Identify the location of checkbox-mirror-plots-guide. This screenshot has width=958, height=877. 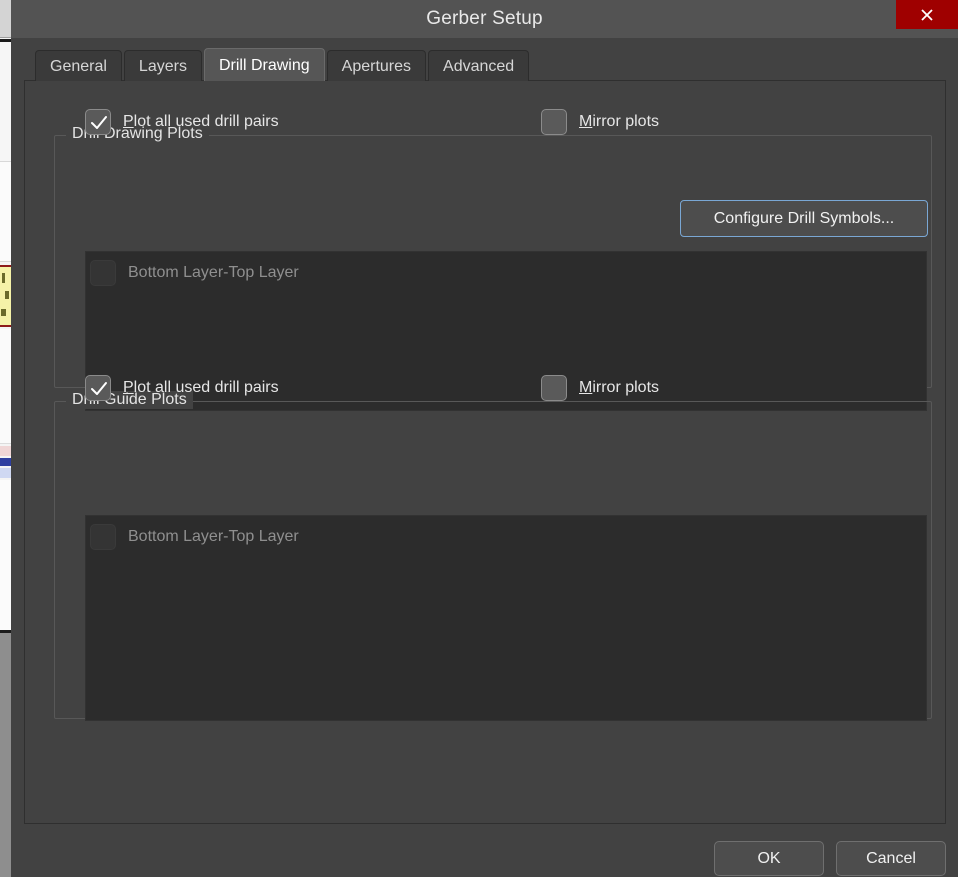
(554, 388).